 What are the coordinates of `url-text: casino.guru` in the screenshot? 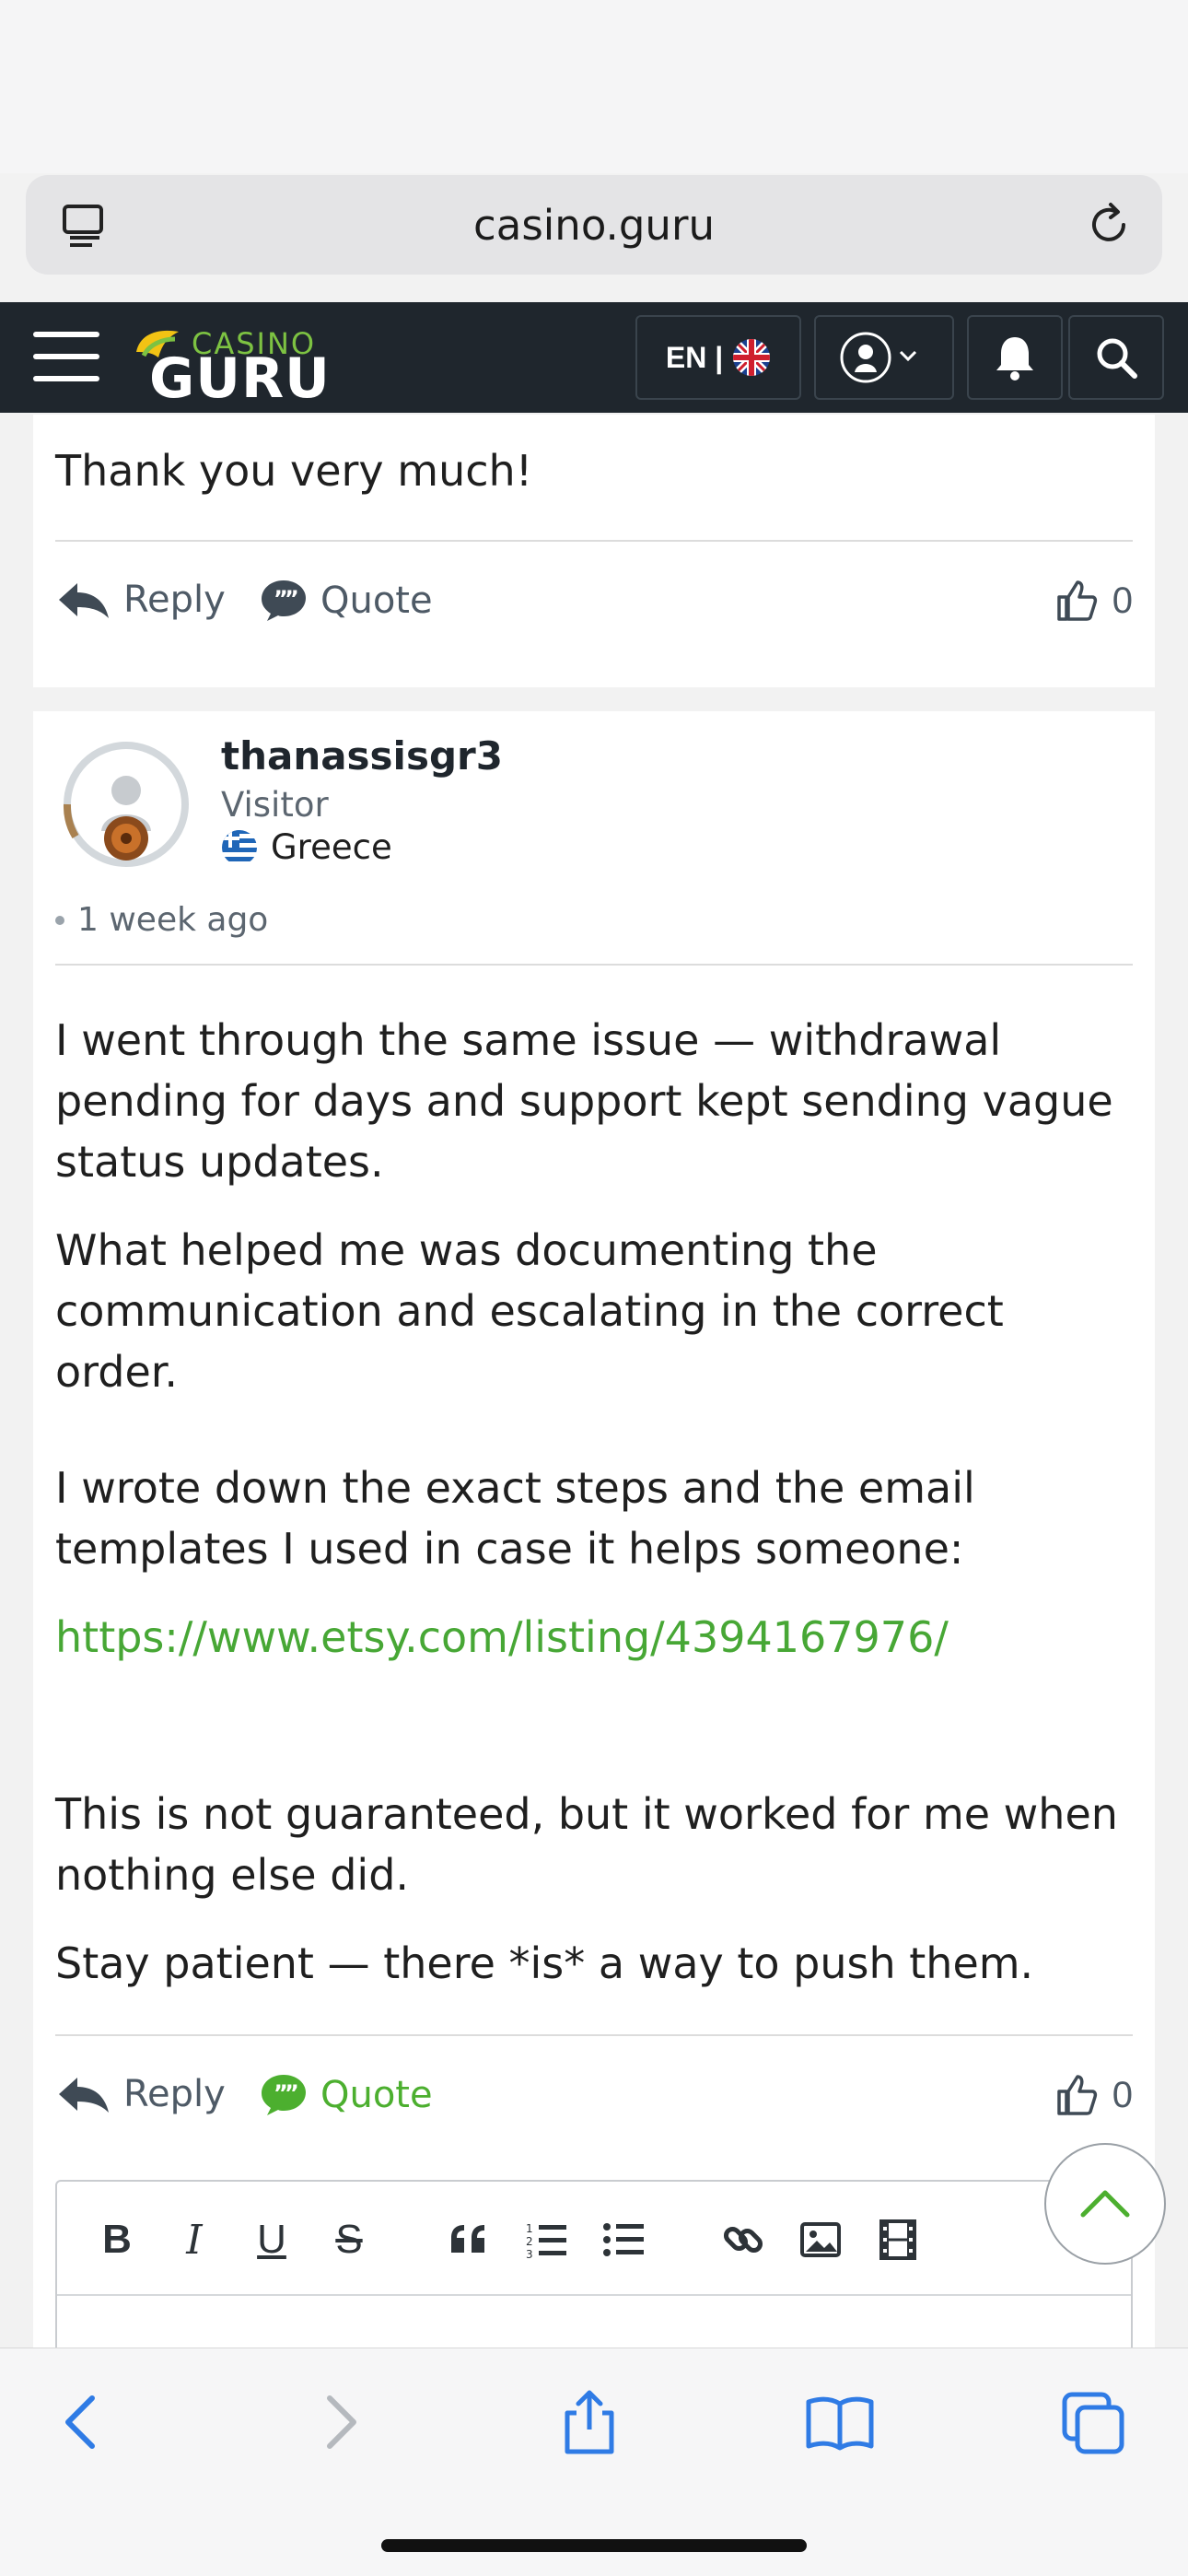 It's located at (594, 225).